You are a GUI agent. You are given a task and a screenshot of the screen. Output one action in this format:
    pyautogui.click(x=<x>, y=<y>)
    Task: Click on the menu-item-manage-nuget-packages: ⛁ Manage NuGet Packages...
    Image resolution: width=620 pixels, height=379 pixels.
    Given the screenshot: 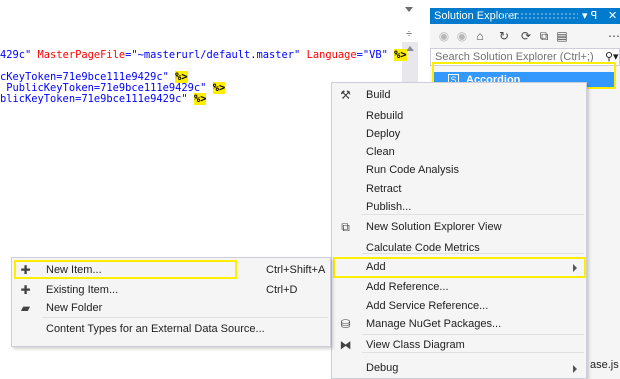 What is the action you would take?
    pyautogui.click(x=459, y=324)
    